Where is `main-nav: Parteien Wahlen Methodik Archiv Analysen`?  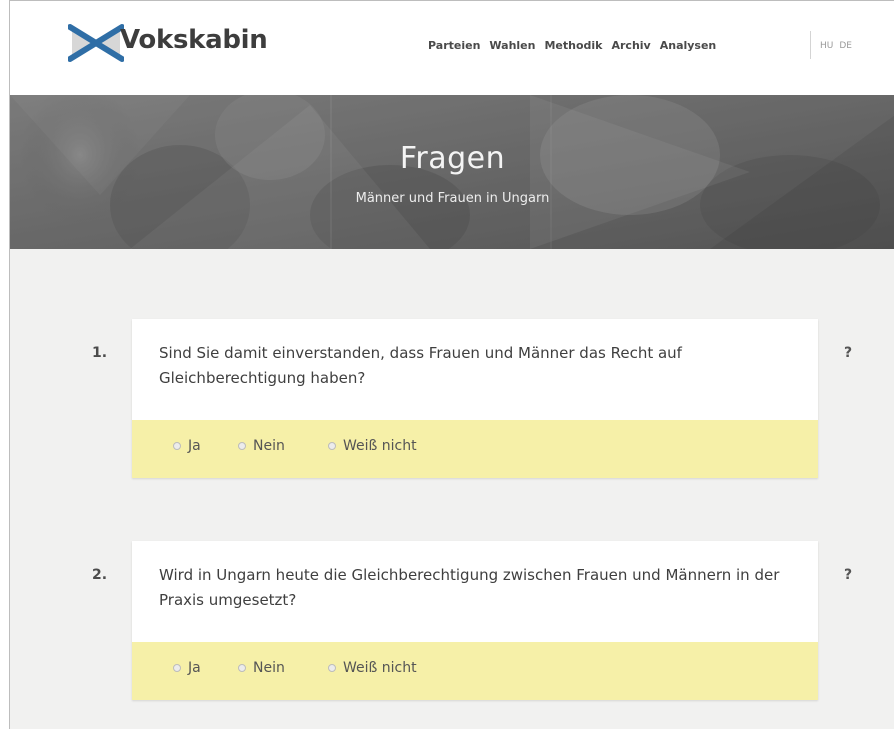
main-nav: Parteien Wahlen Methodik Archiv Analysen is located at coordinates (572, 45).